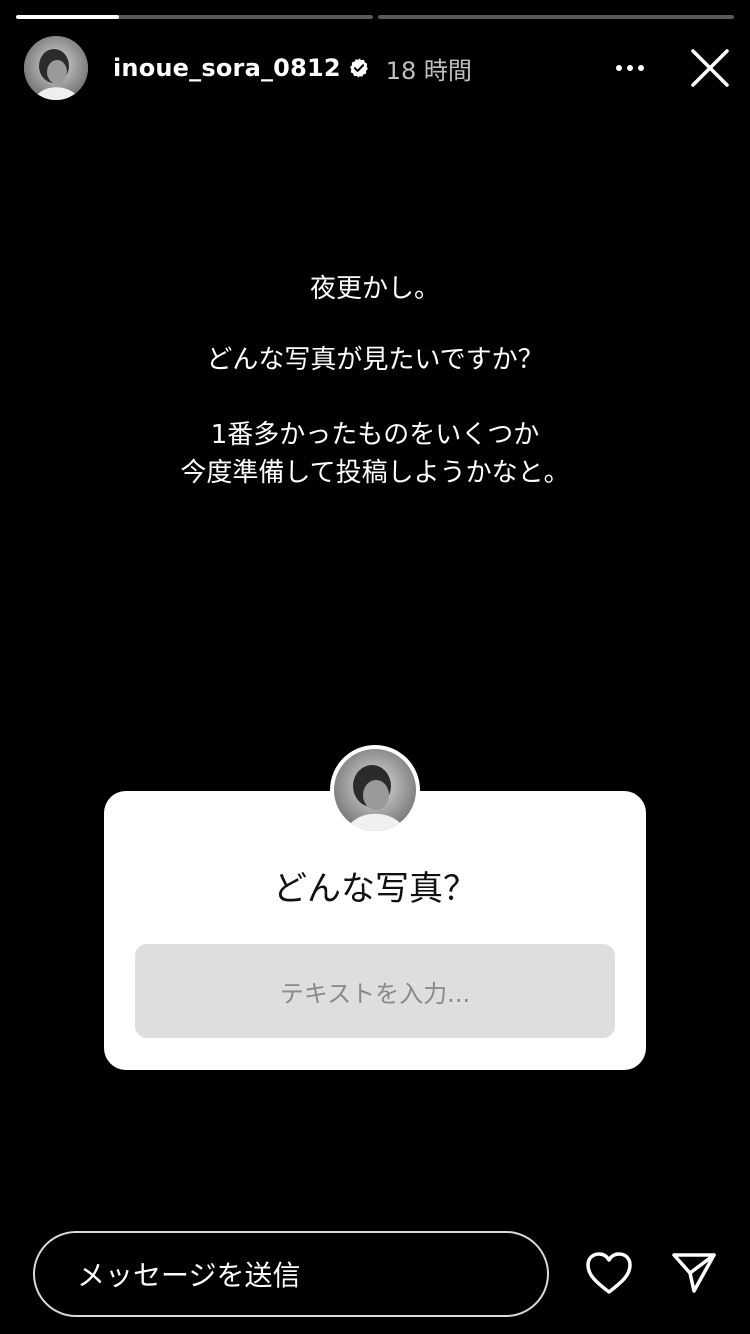 The width and height of the screenshot is (750, 1334). Describe the element at coordinates (189, 1275) in the screenshot. I see `message-placeholder: メッセージを送信` at that location.